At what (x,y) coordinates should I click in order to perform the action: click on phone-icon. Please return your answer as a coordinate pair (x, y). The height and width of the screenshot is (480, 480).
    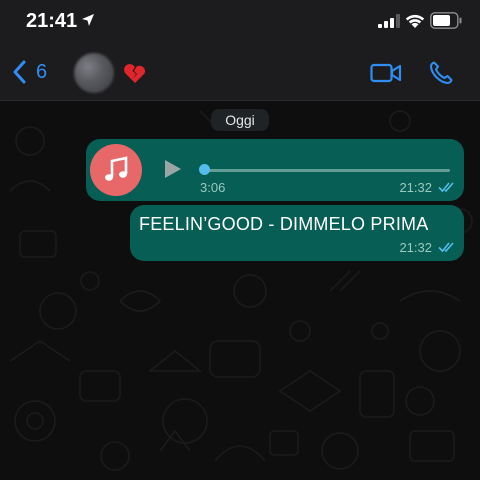
    Looking at the image, I should click on (441, 73).